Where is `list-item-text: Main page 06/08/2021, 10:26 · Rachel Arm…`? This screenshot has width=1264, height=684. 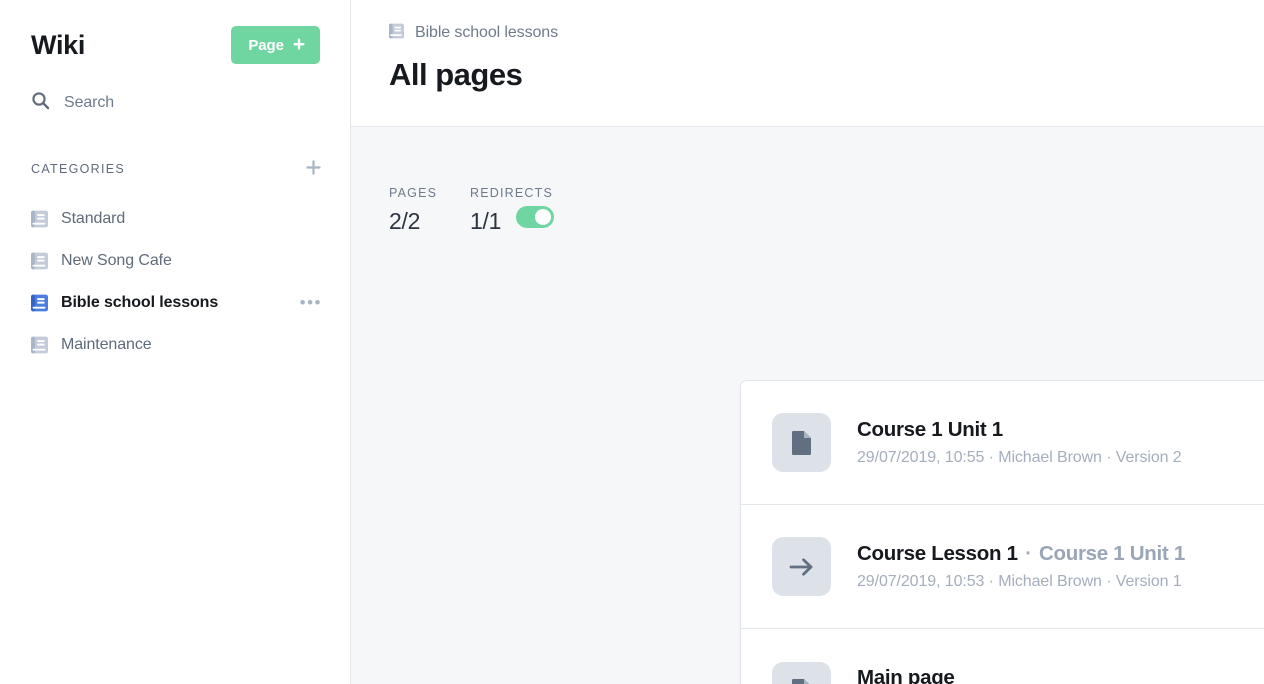 list-item-text: Main page 06/08/2021, 10:26 · Rachel Arm… is located at coordinates (1034, 674).